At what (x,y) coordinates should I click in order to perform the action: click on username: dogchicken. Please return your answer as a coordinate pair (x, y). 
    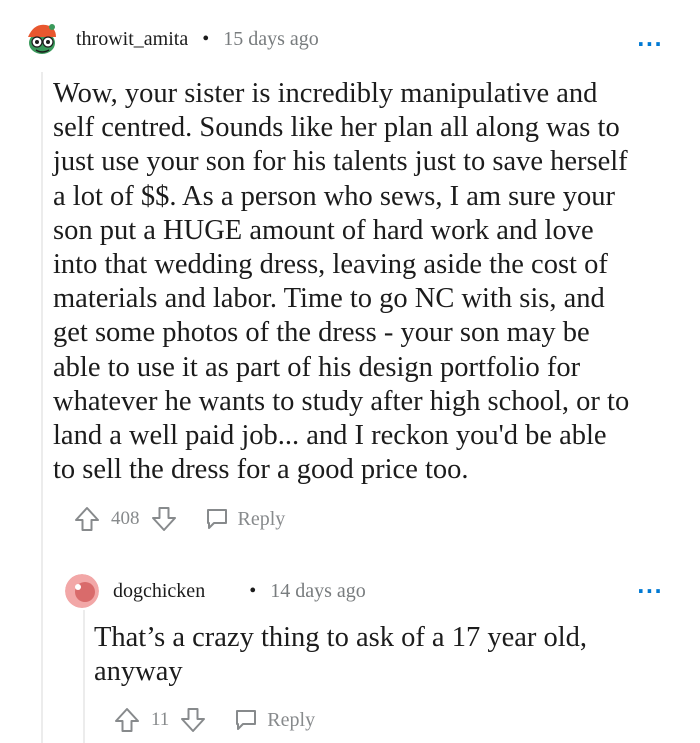
    Looking at the image, I should click on (159, 591).